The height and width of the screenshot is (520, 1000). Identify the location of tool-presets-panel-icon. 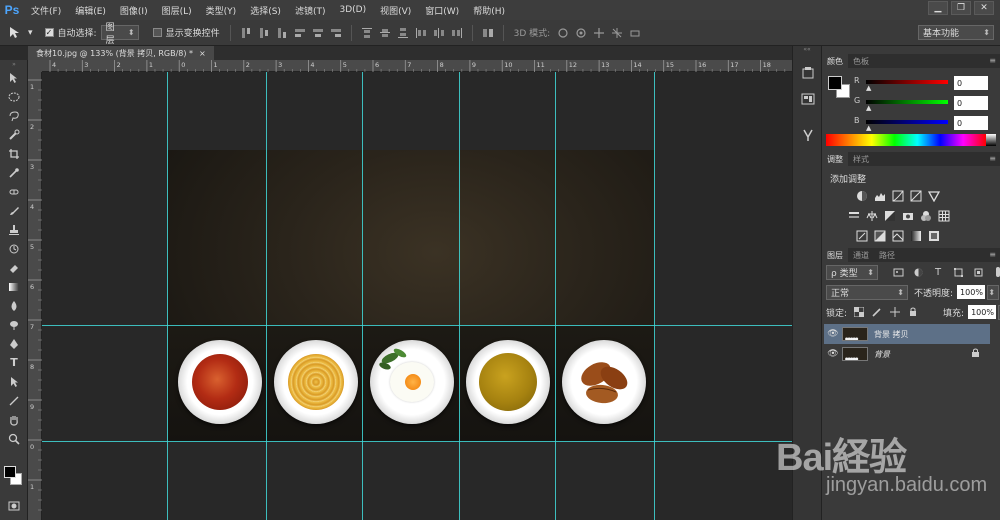
(808, 135).